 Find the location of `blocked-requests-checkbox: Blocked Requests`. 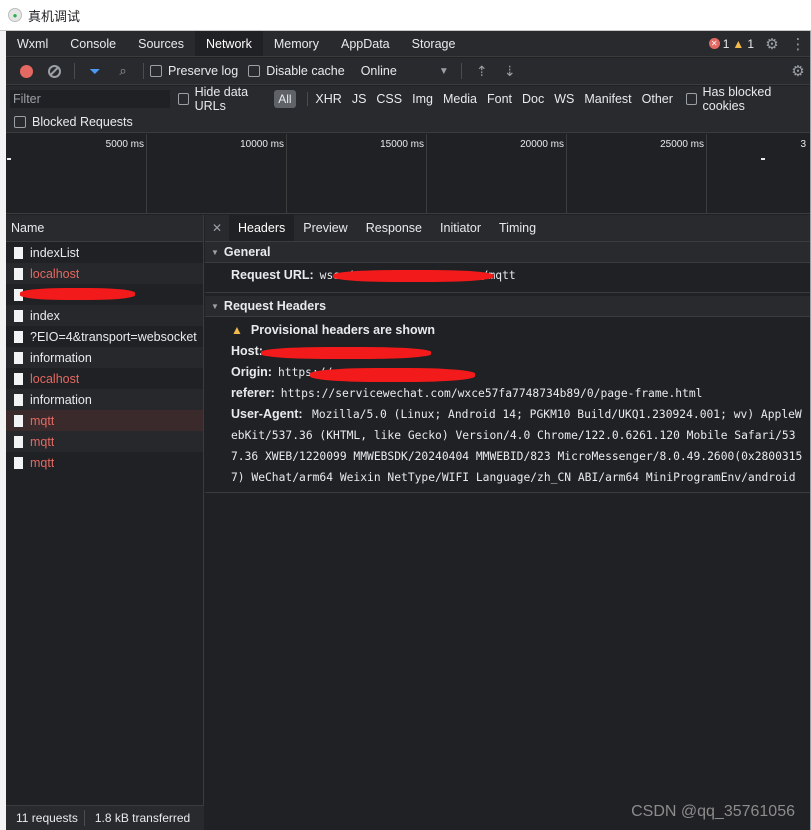

blocked-requests-checkbox: Blocked Requests is located at coordinates (73, 122).